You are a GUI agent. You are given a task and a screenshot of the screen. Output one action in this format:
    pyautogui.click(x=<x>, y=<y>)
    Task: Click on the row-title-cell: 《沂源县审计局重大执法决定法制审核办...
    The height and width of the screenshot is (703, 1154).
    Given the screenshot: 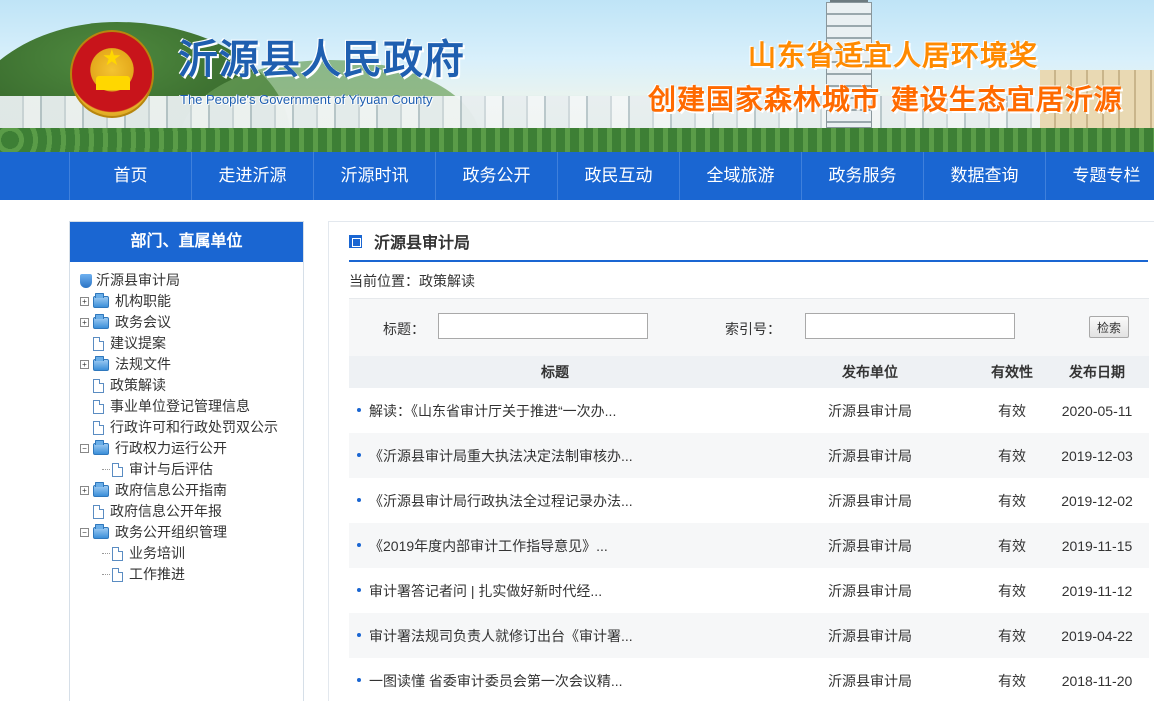 What is the action you would take?
    pyautogui.click(x=555, y=455)
    